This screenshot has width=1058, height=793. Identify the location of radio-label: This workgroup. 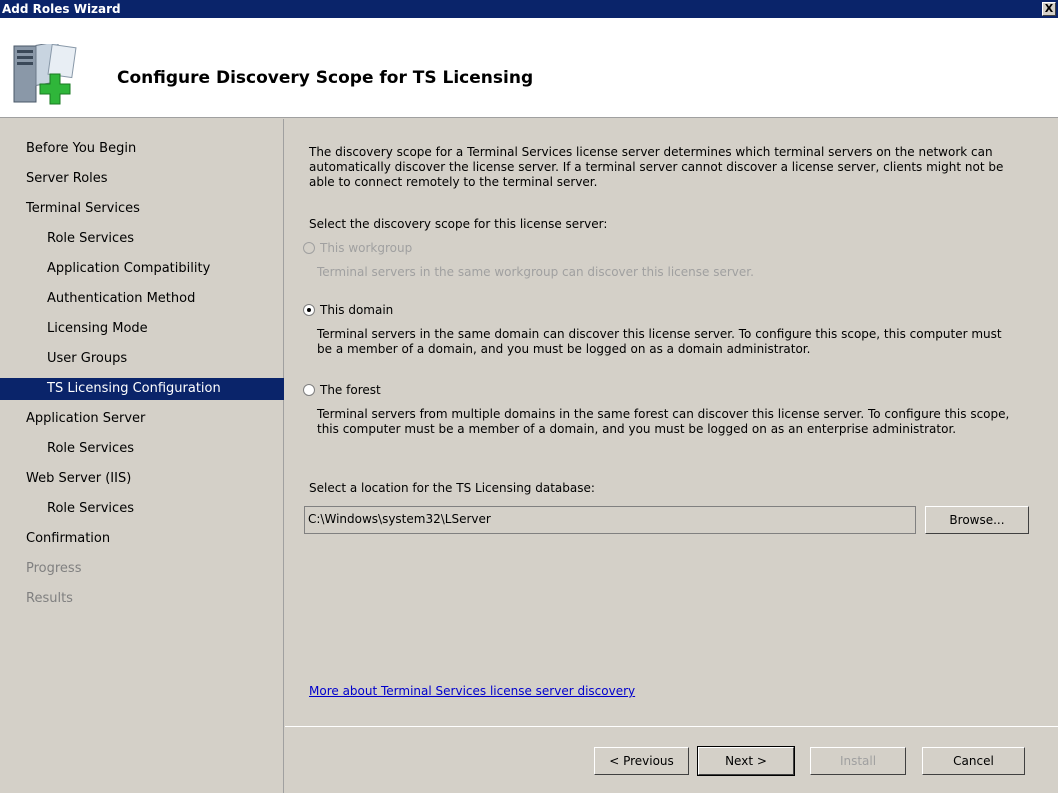
(366, 248).